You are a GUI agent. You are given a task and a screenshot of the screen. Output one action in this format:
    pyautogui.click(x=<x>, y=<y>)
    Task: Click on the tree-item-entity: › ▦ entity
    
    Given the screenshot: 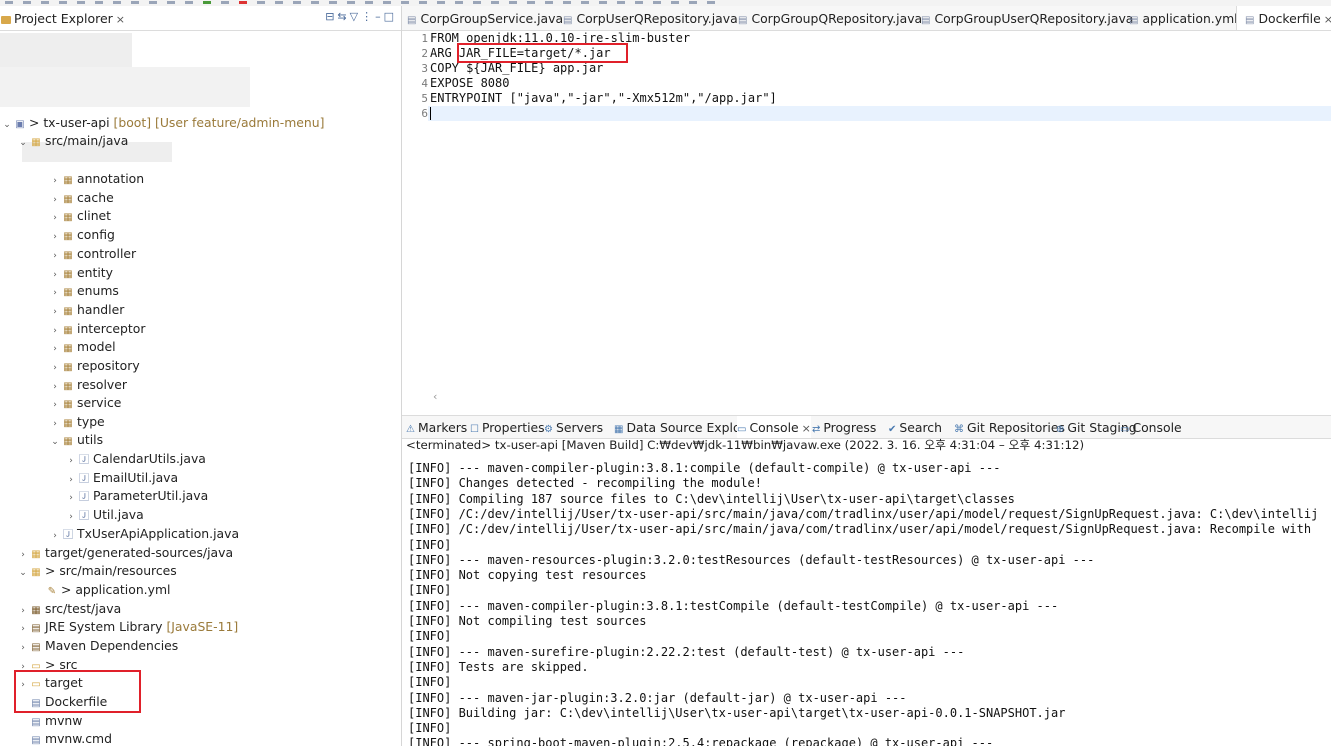 What is the action you would take?
    pyautogui.click(x=80, y=273)
    